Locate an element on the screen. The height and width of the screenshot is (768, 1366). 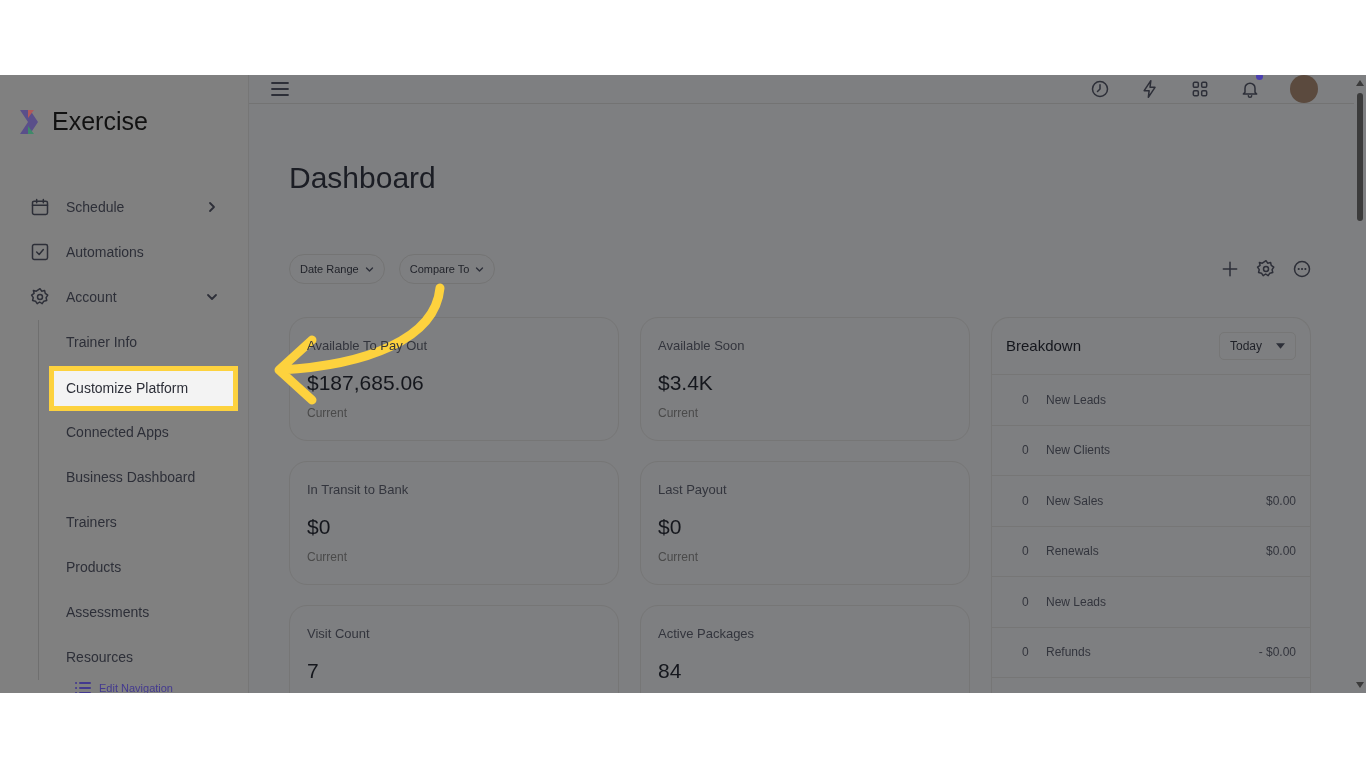
sidebar-item: Schedule is located at coordinates (124, 207).